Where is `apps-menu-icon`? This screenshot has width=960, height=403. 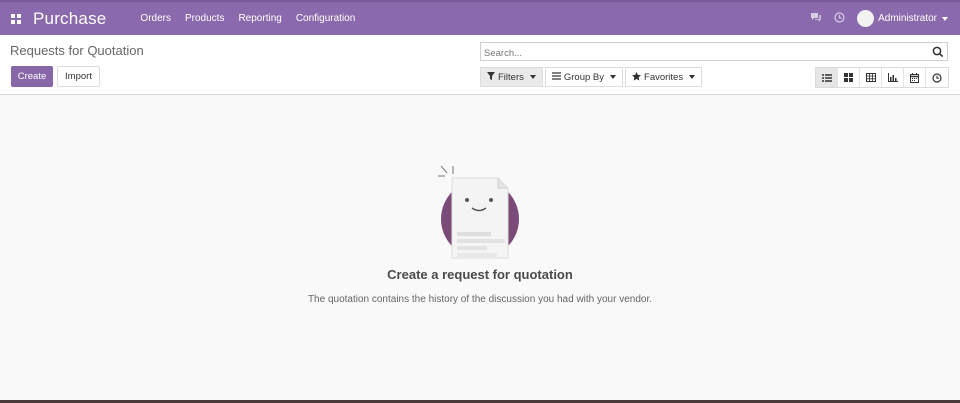
apps-menu-icon is located at coordinates (16, 19).